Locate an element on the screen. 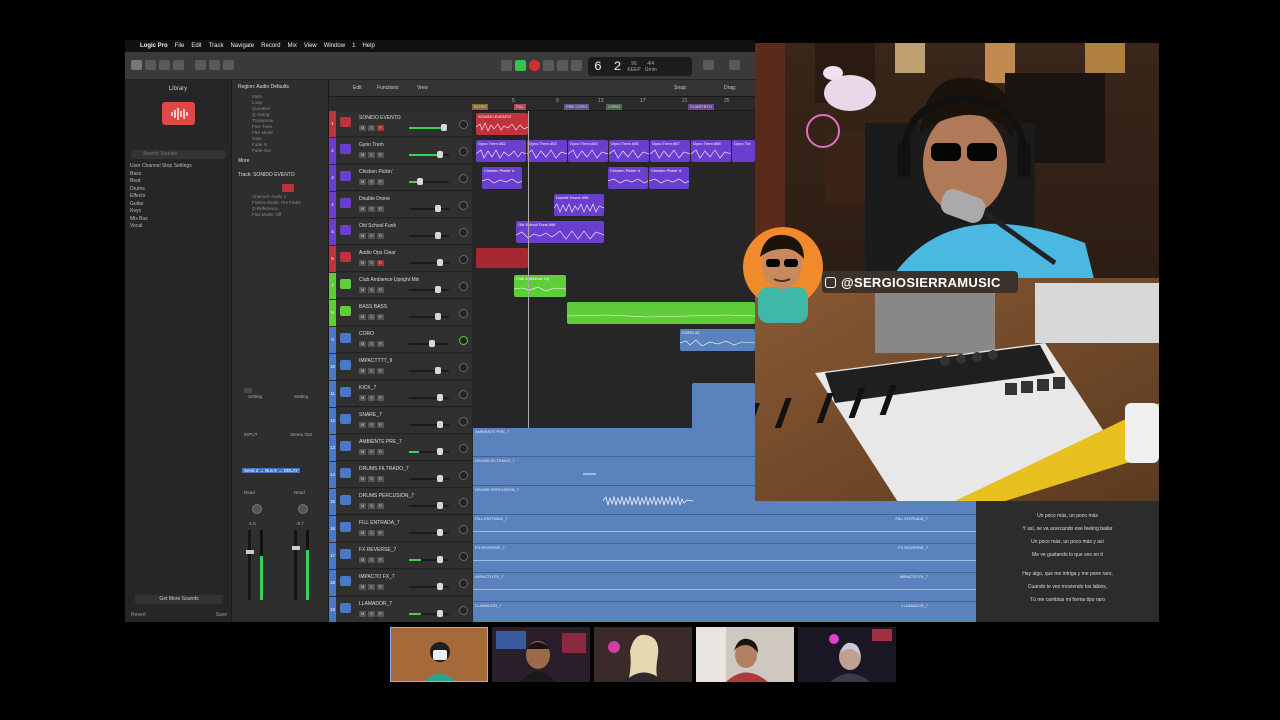 This screenshot has width=1280, height=720. library-item: Beat is located at coordinates (179, 182).